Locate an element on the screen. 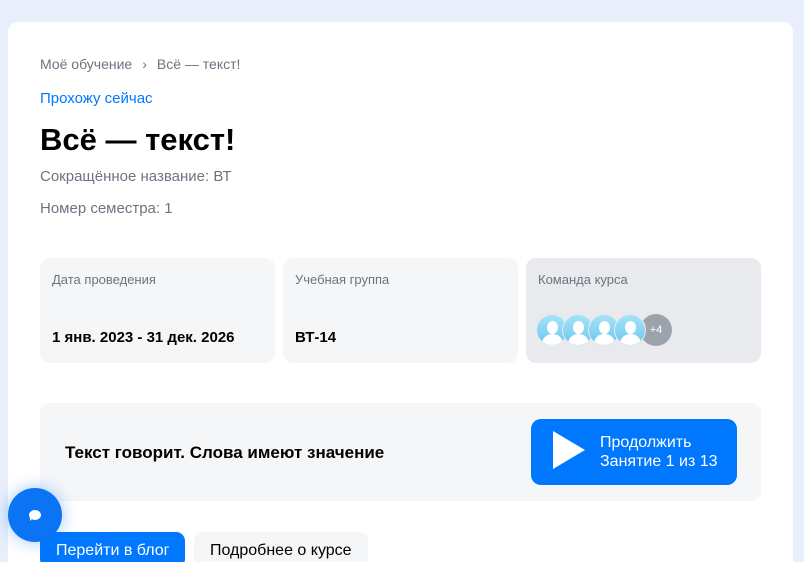  breadcrumb-current: Всё — текст! is located at coordinates (198, 64).